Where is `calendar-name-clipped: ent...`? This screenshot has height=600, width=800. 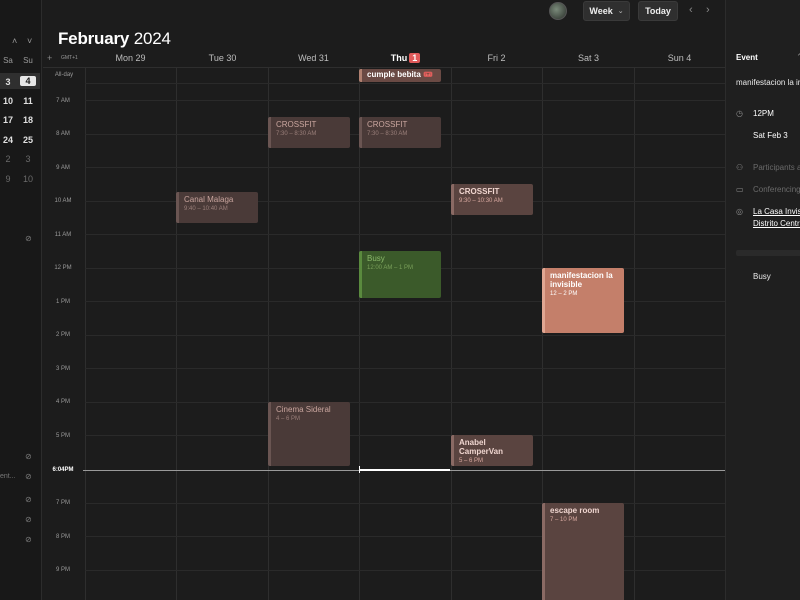
calendar-name-clipped: ent... is located at coordinates (8, 476).